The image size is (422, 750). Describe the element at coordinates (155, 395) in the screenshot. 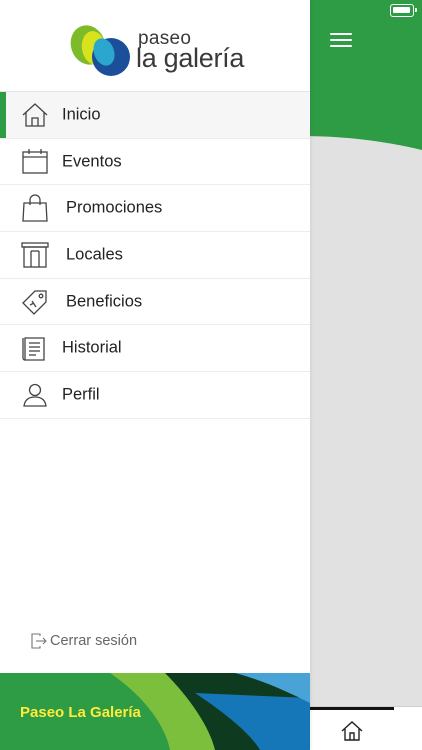

I see `menu-item-perfil: Perfil` at that location.